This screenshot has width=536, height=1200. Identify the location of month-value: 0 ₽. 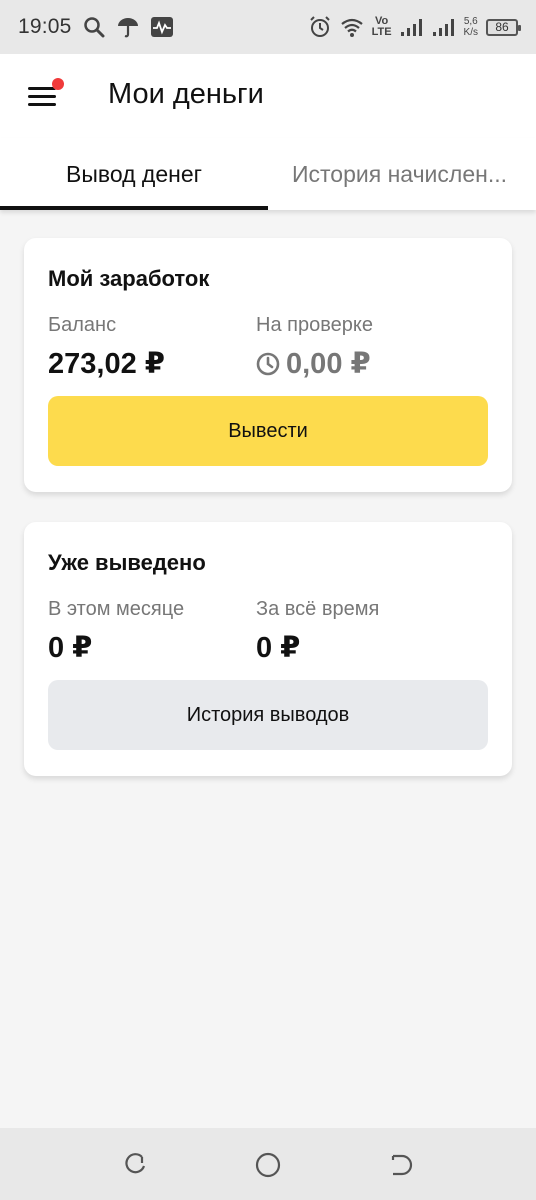
(70, 648).